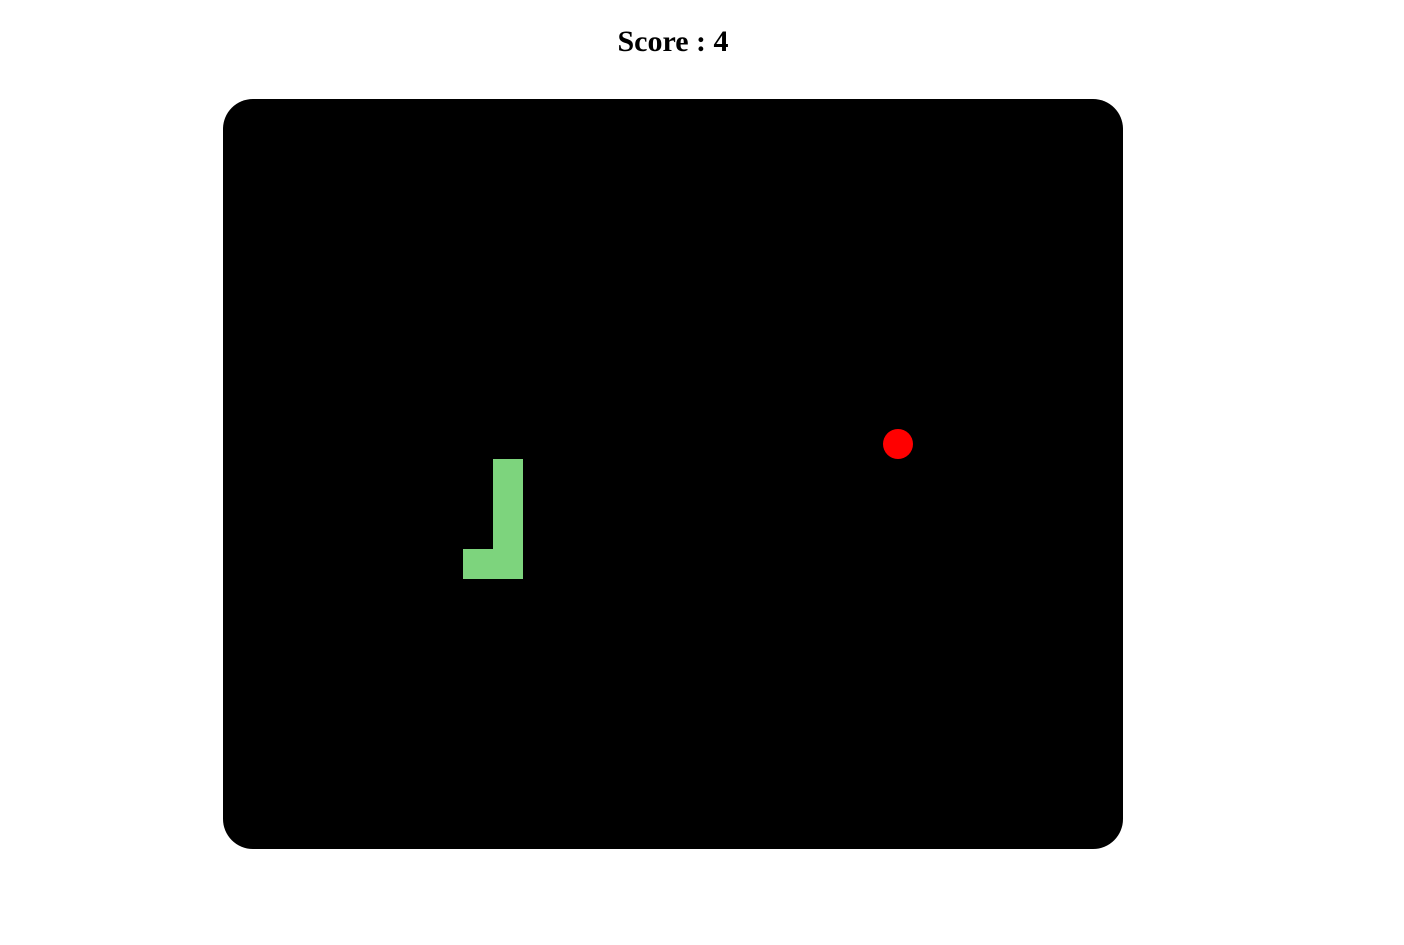 The height and width of the screenshot is (945, 1404). Describe the element at coordinates (508, 474) in the screenshot. I see `snake-head` at that location.